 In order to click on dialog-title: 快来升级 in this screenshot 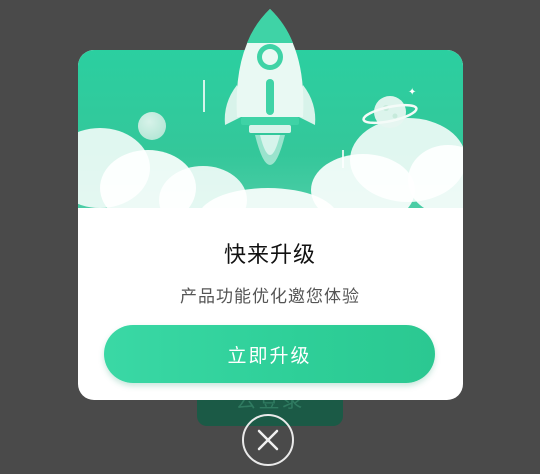, I will do `click(269, 255)`.